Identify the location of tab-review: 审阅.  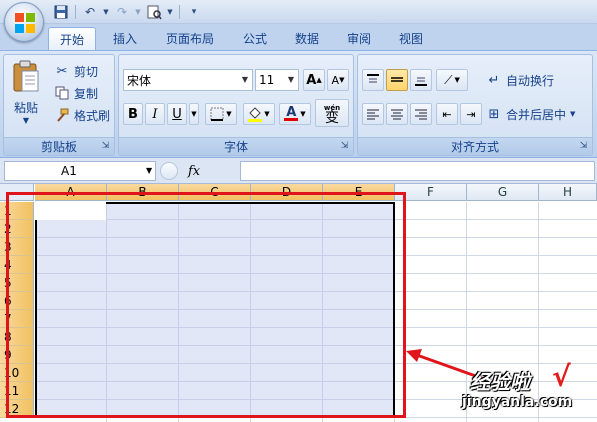
(359, 39).